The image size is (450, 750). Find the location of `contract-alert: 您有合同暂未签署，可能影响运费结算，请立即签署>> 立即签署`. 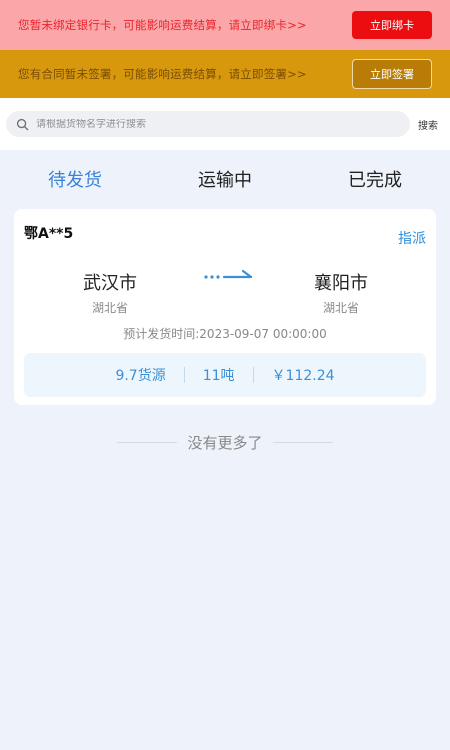

contract-alert: 您有合同暂未签署，可能影响运费结算，请立即签署>> 立即签署 is located at coordinates (225, 74).